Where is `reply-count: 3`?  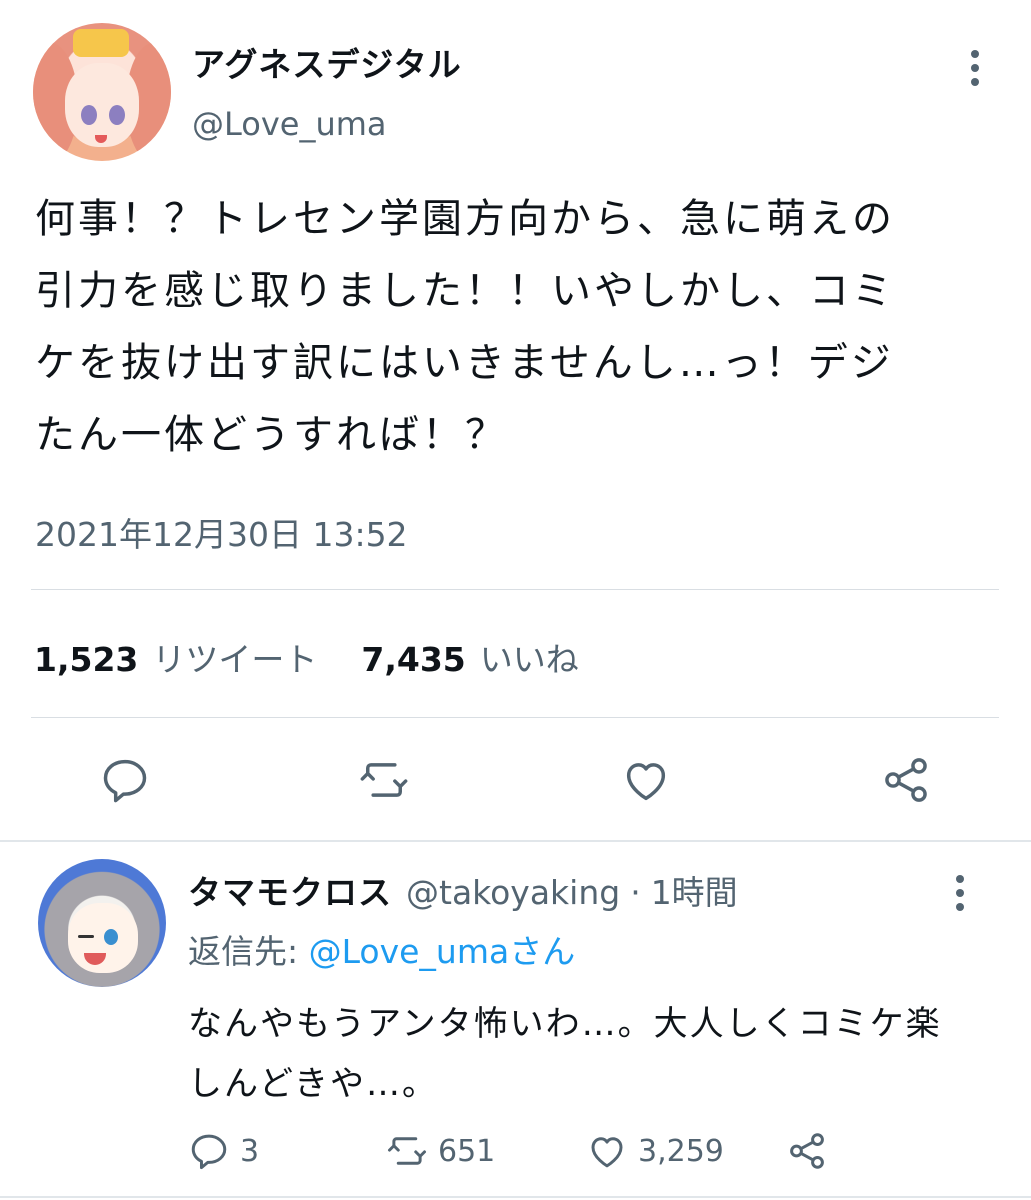
reply-count: 3 is located at coordinates (250, 1151).